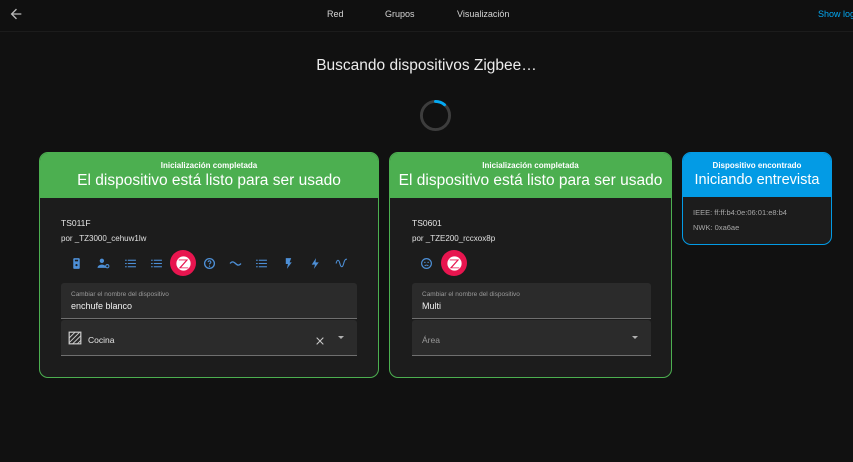  Describe the element at coordinates (101, 340) in the screenshot. I see `area-select-value: Cocina` at that location.